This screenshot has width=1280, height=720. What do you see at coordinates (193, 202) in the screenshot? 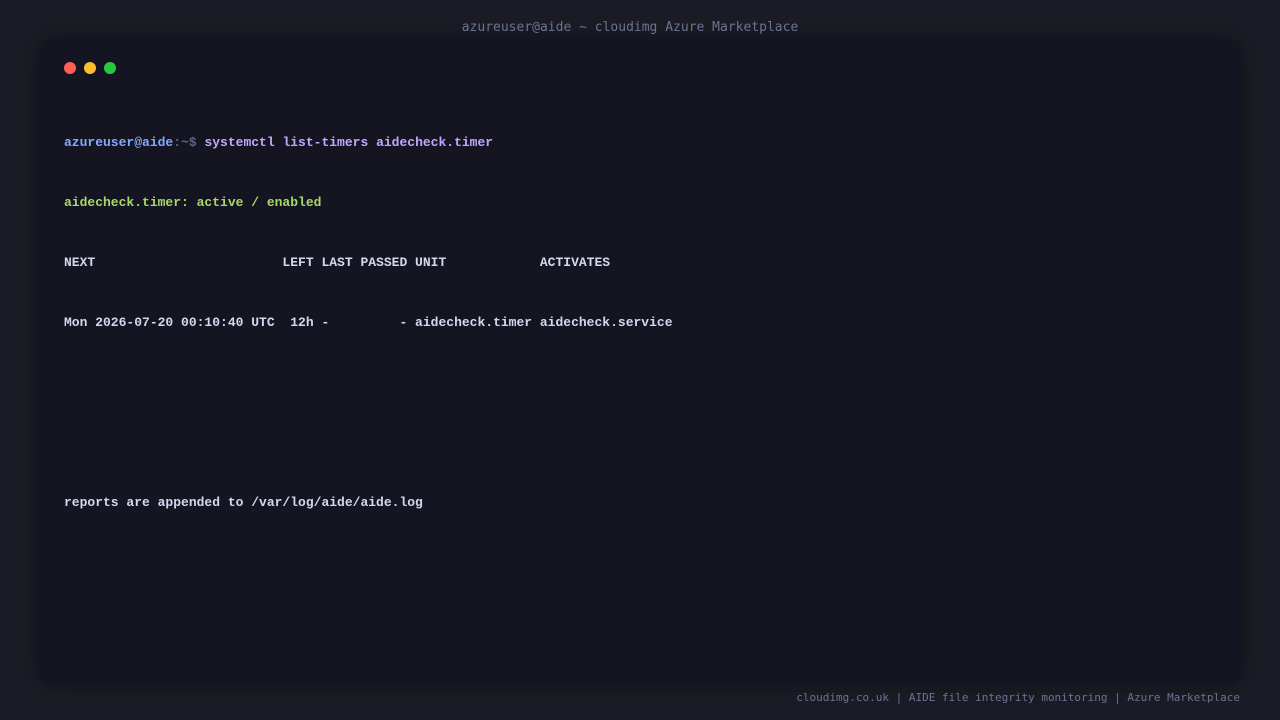
I see `timer-status-line: aidecheck.timer: active / enabled` at bounding box center [193, 202].